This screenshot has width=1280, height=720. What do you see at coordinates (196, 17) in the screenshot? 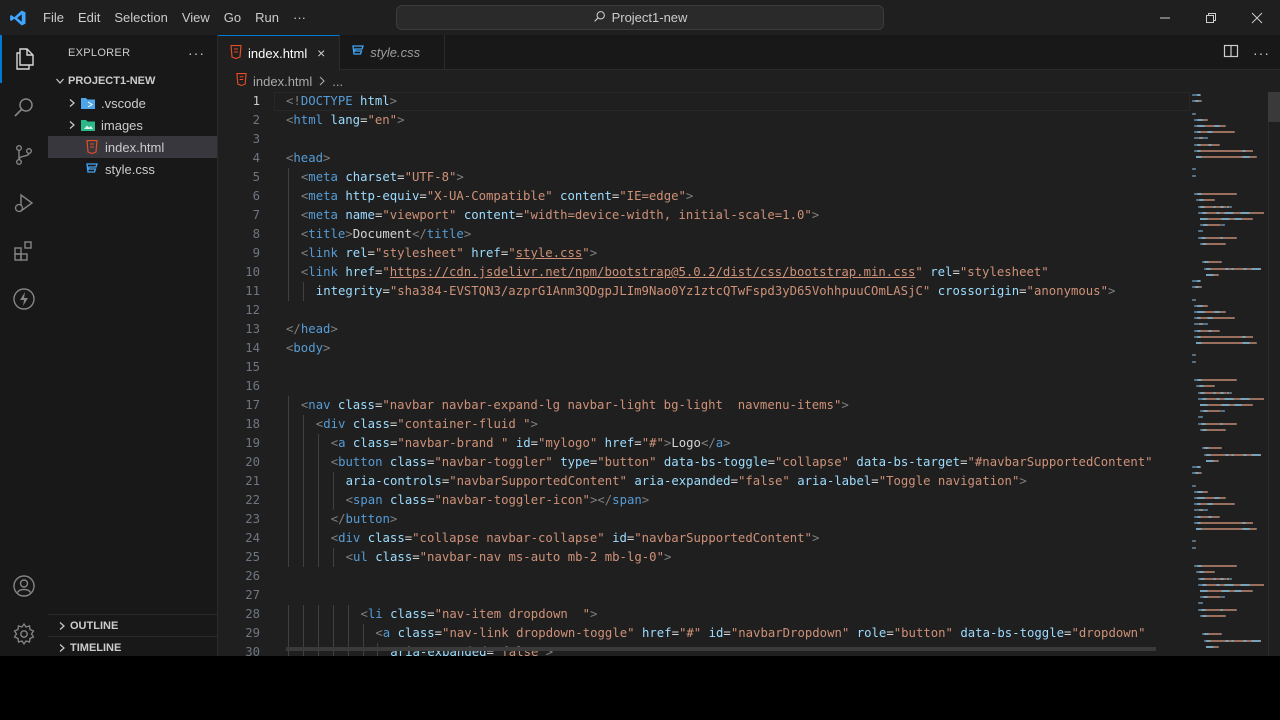
I see `menu-view: View` at bounding box center [196, 17].